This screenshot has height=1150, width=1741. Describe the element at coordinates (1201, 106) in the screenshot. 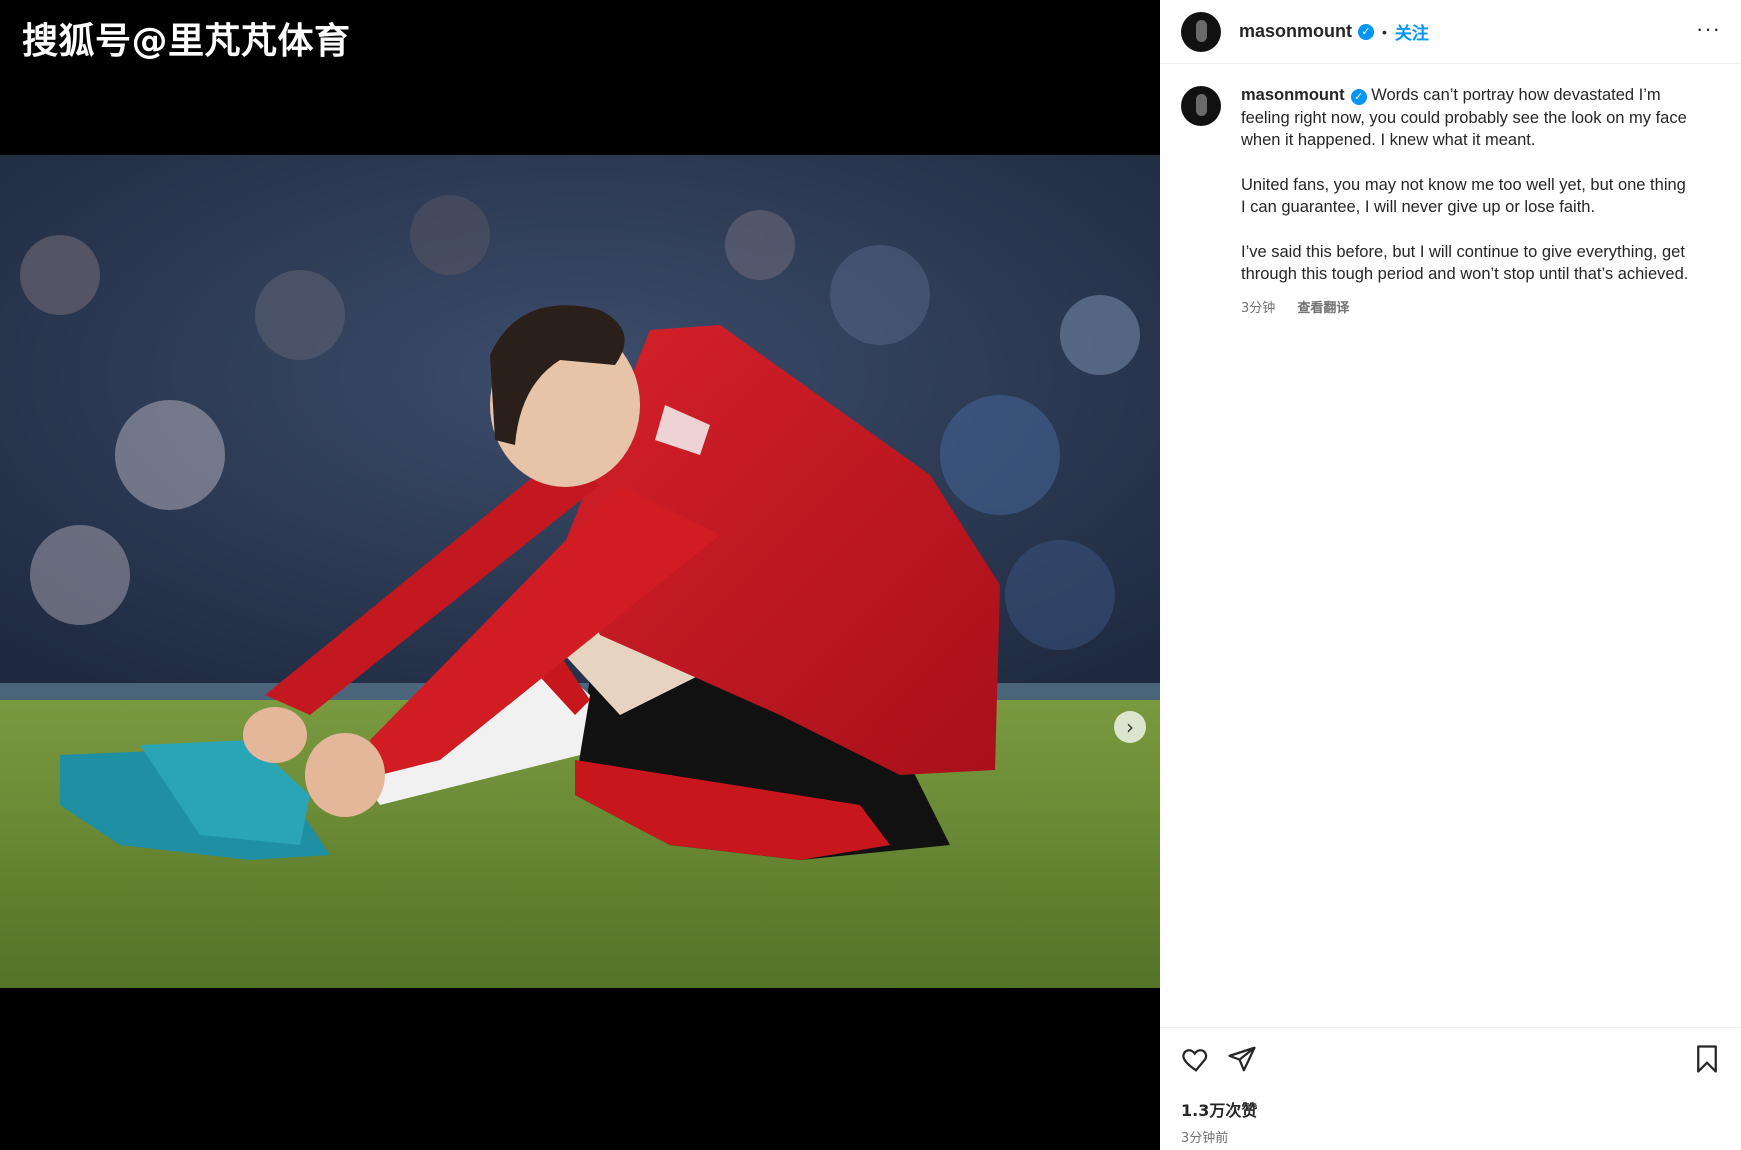

I see `caption-avatar` at that location.